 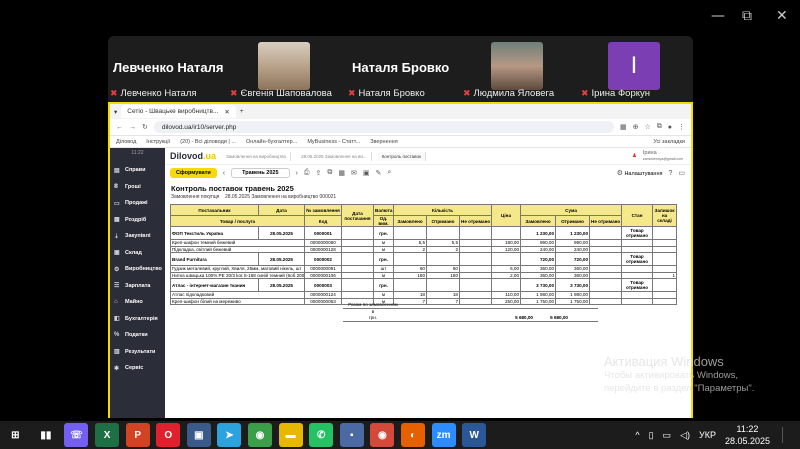 I want to click on col-unit: Од. вим., so click(x=383, y=221).